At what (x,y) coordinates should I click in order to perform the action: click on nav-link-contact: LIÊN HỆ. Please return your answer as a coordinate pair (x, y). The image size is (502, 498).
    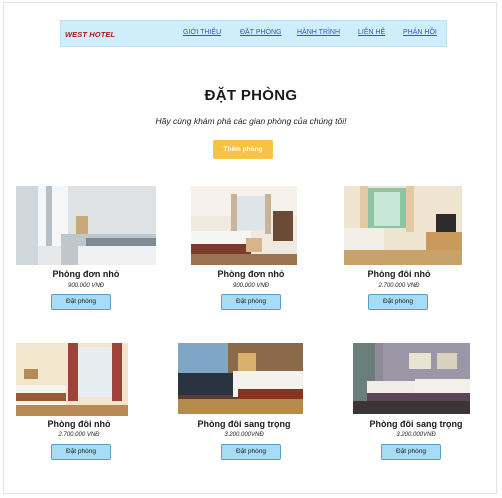
    Looking at the image, I should click on (371, 32).